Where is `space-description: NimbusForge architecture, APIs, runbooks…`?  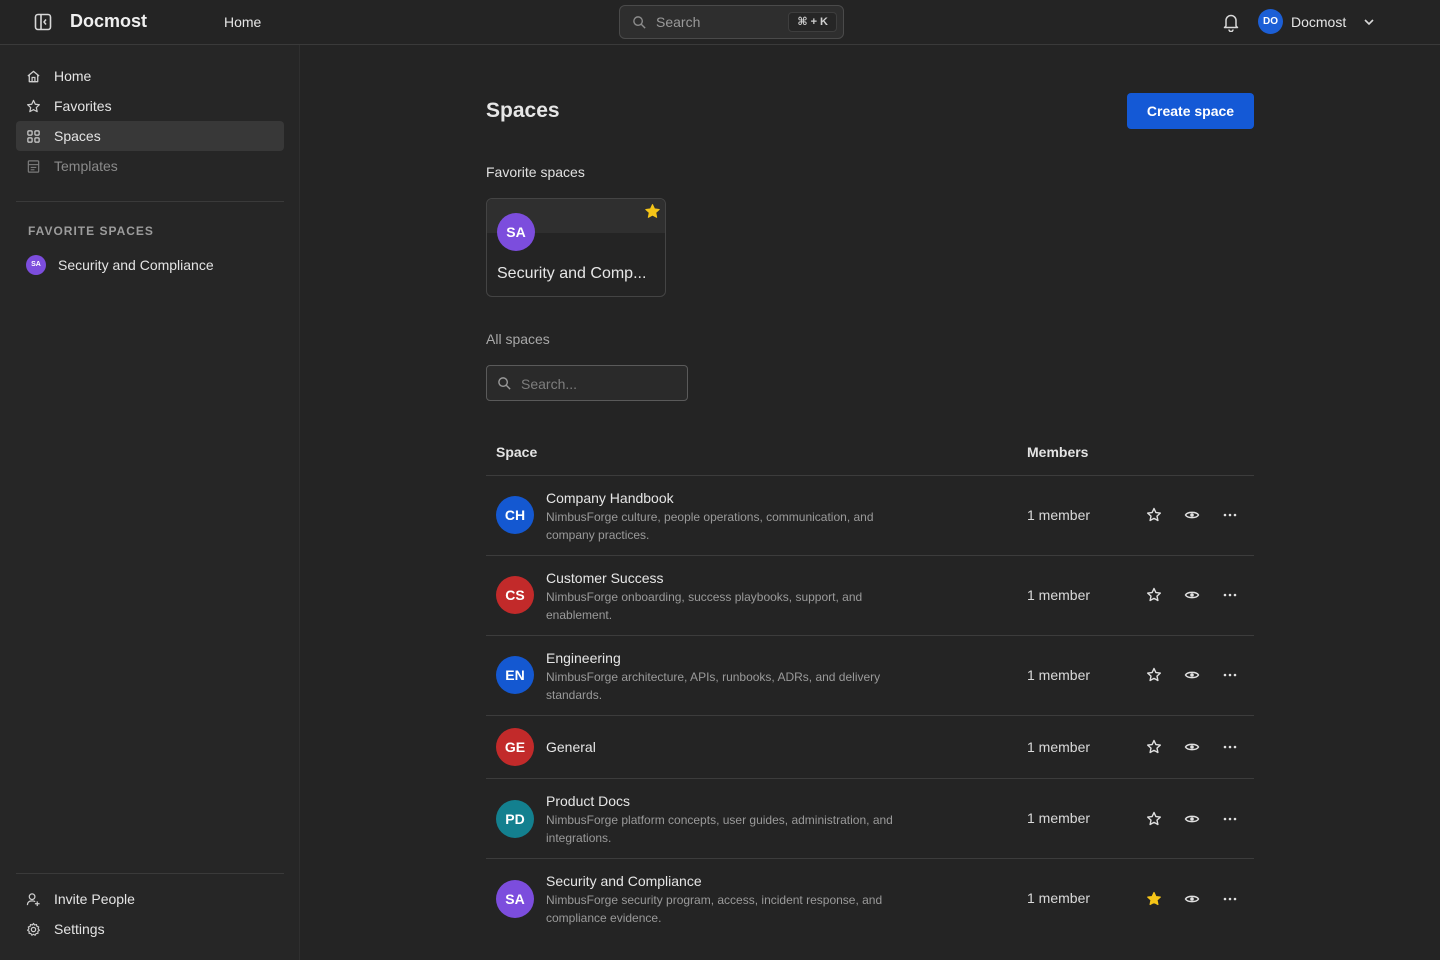
space-description: NimbusForge architecture, APIs, runbooks… is located at coordinates (713, 686).